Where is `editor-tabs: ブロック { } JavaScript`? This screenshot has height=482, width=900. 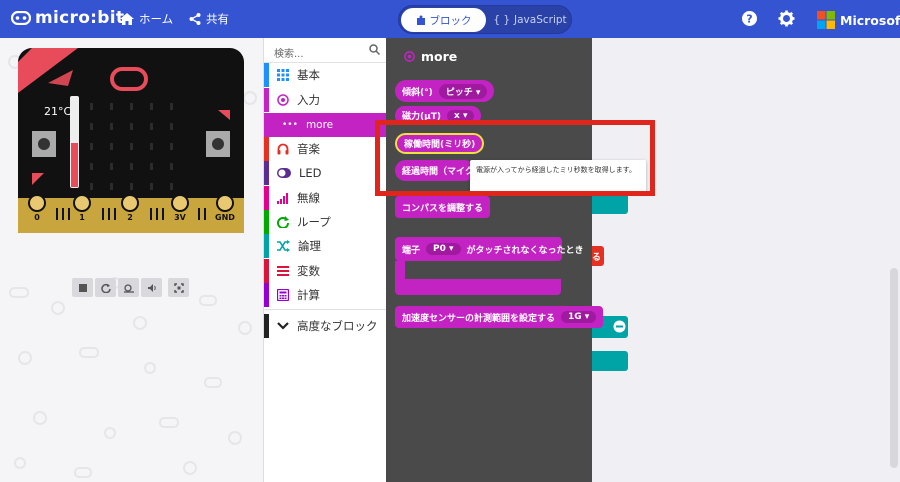
editor-tabs: ブロック { } JavaScript is located at coordinates (485, 19).